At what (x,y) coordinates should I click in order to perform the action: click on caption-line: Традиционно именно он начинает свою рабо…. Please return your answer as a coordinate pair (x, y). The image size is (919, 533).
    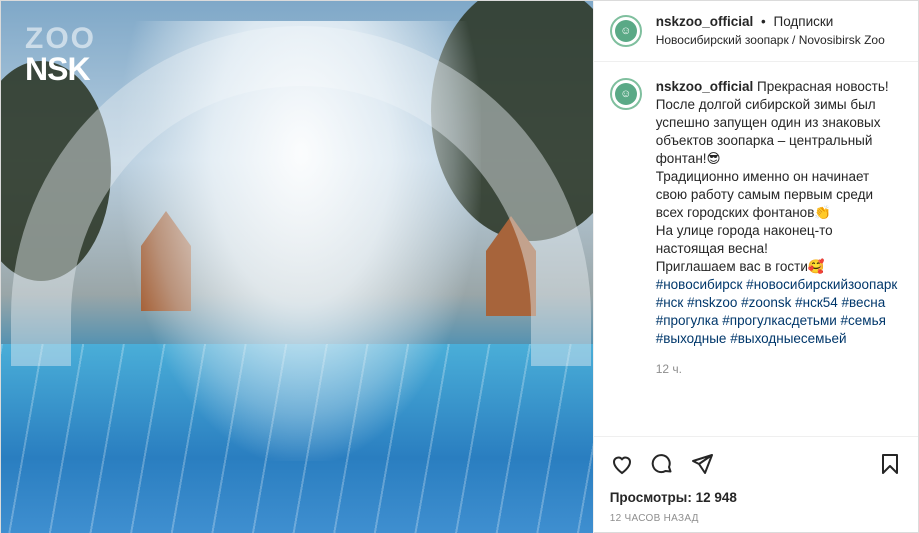
    Looking at the image, I should click on (764, 194).